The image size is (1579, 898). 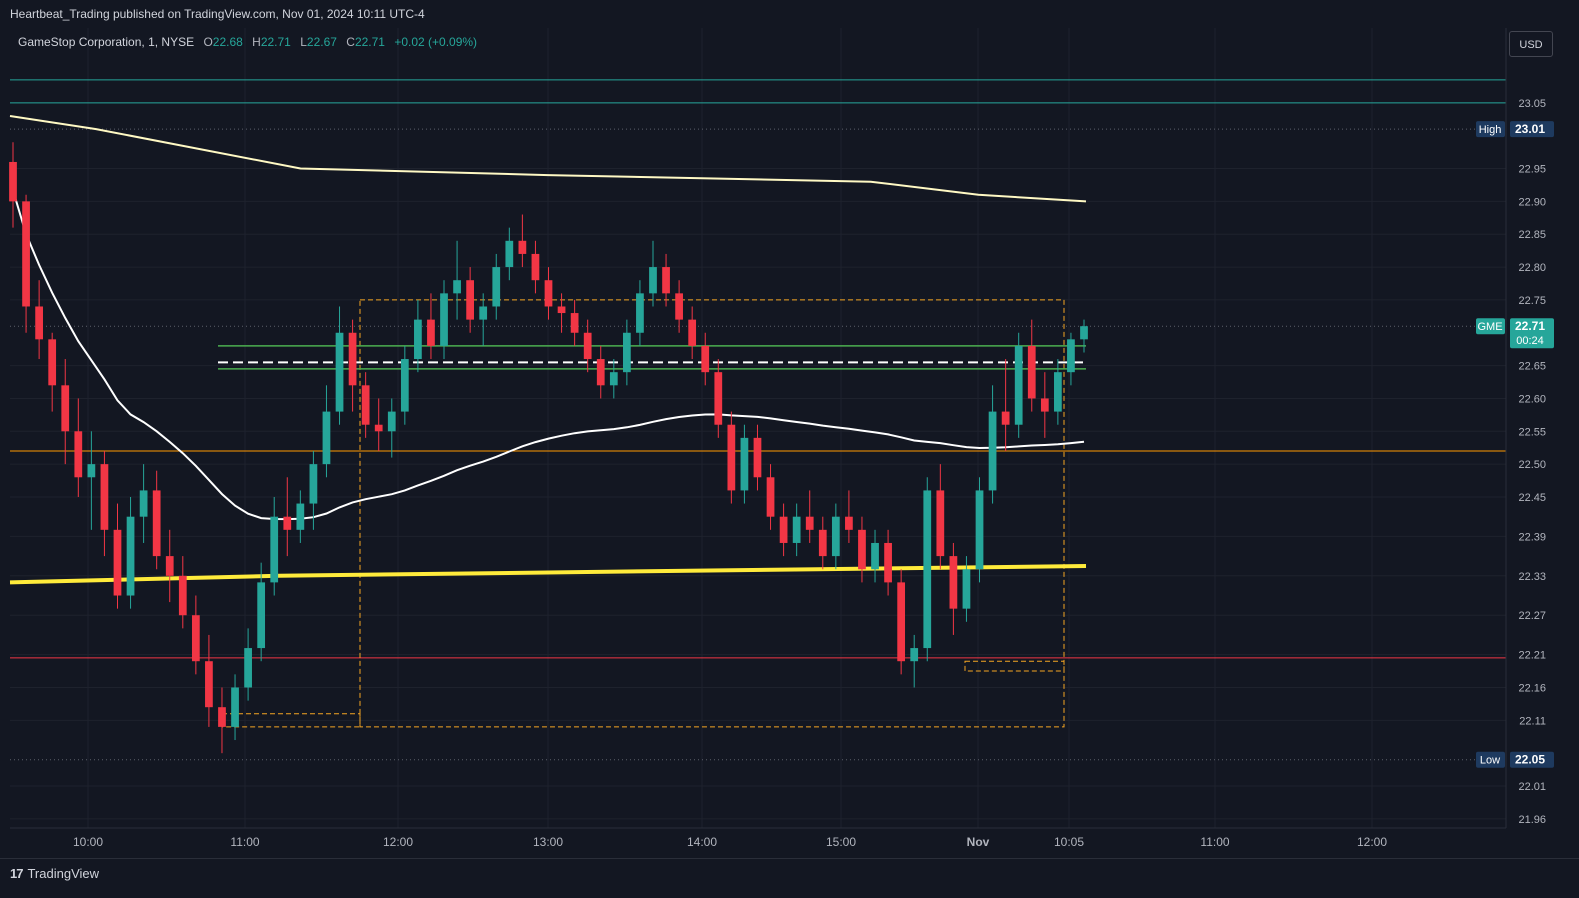 I want to click on open-value: 22.68, so click(x=227, y=42).